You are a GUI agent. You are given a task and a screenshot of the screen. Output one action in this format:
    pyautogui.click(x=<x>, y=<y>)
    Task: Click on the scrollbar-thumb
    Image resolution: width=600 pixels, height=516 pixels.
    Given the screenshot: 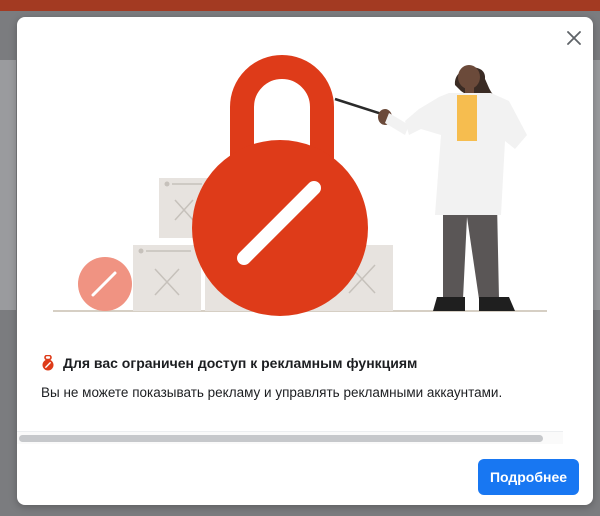 What is the action you would take?
    pyautogui.click(x=281, y=438)
    